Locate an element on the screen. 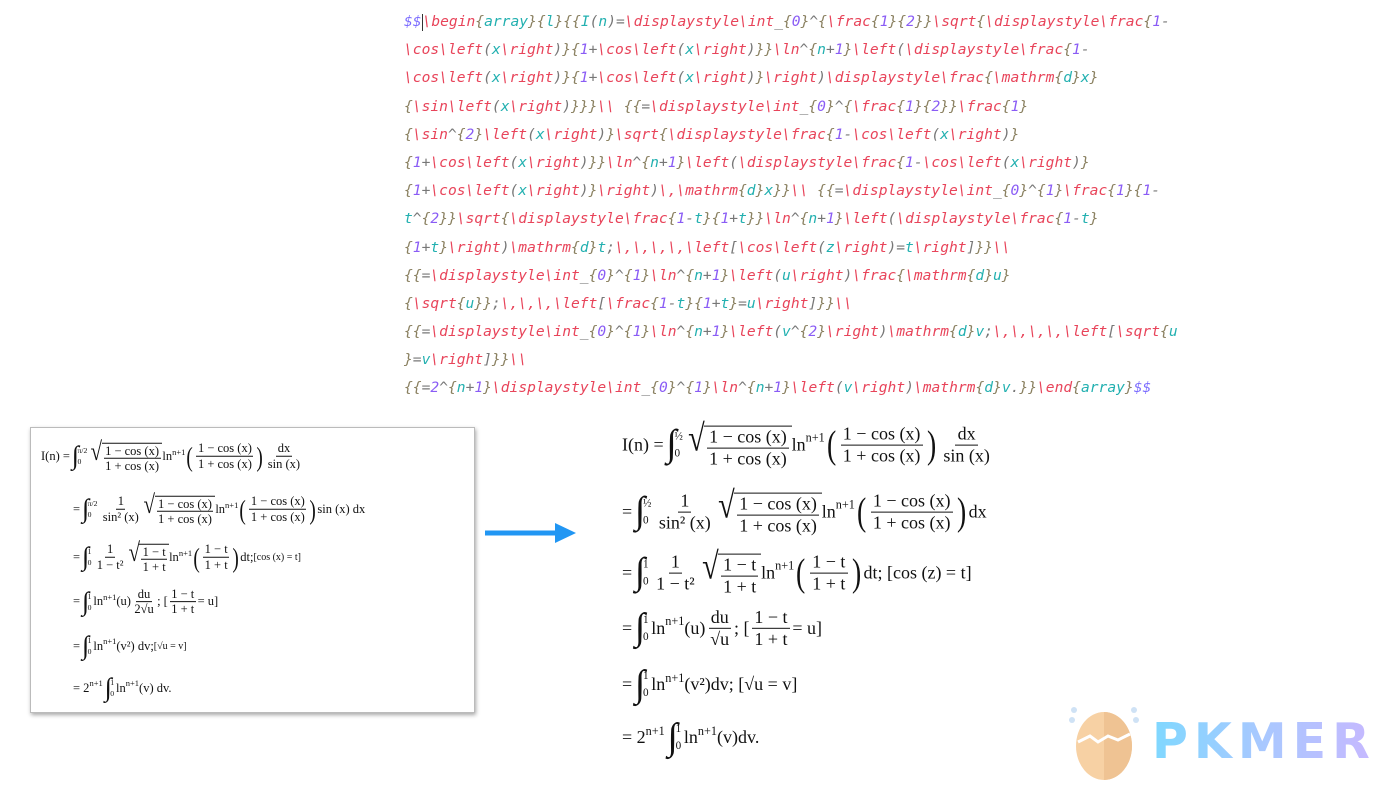 This screenshot has height=807, width=1393. math-text: (v²)dv; [√u = v] is located at coordinates (741, 684).